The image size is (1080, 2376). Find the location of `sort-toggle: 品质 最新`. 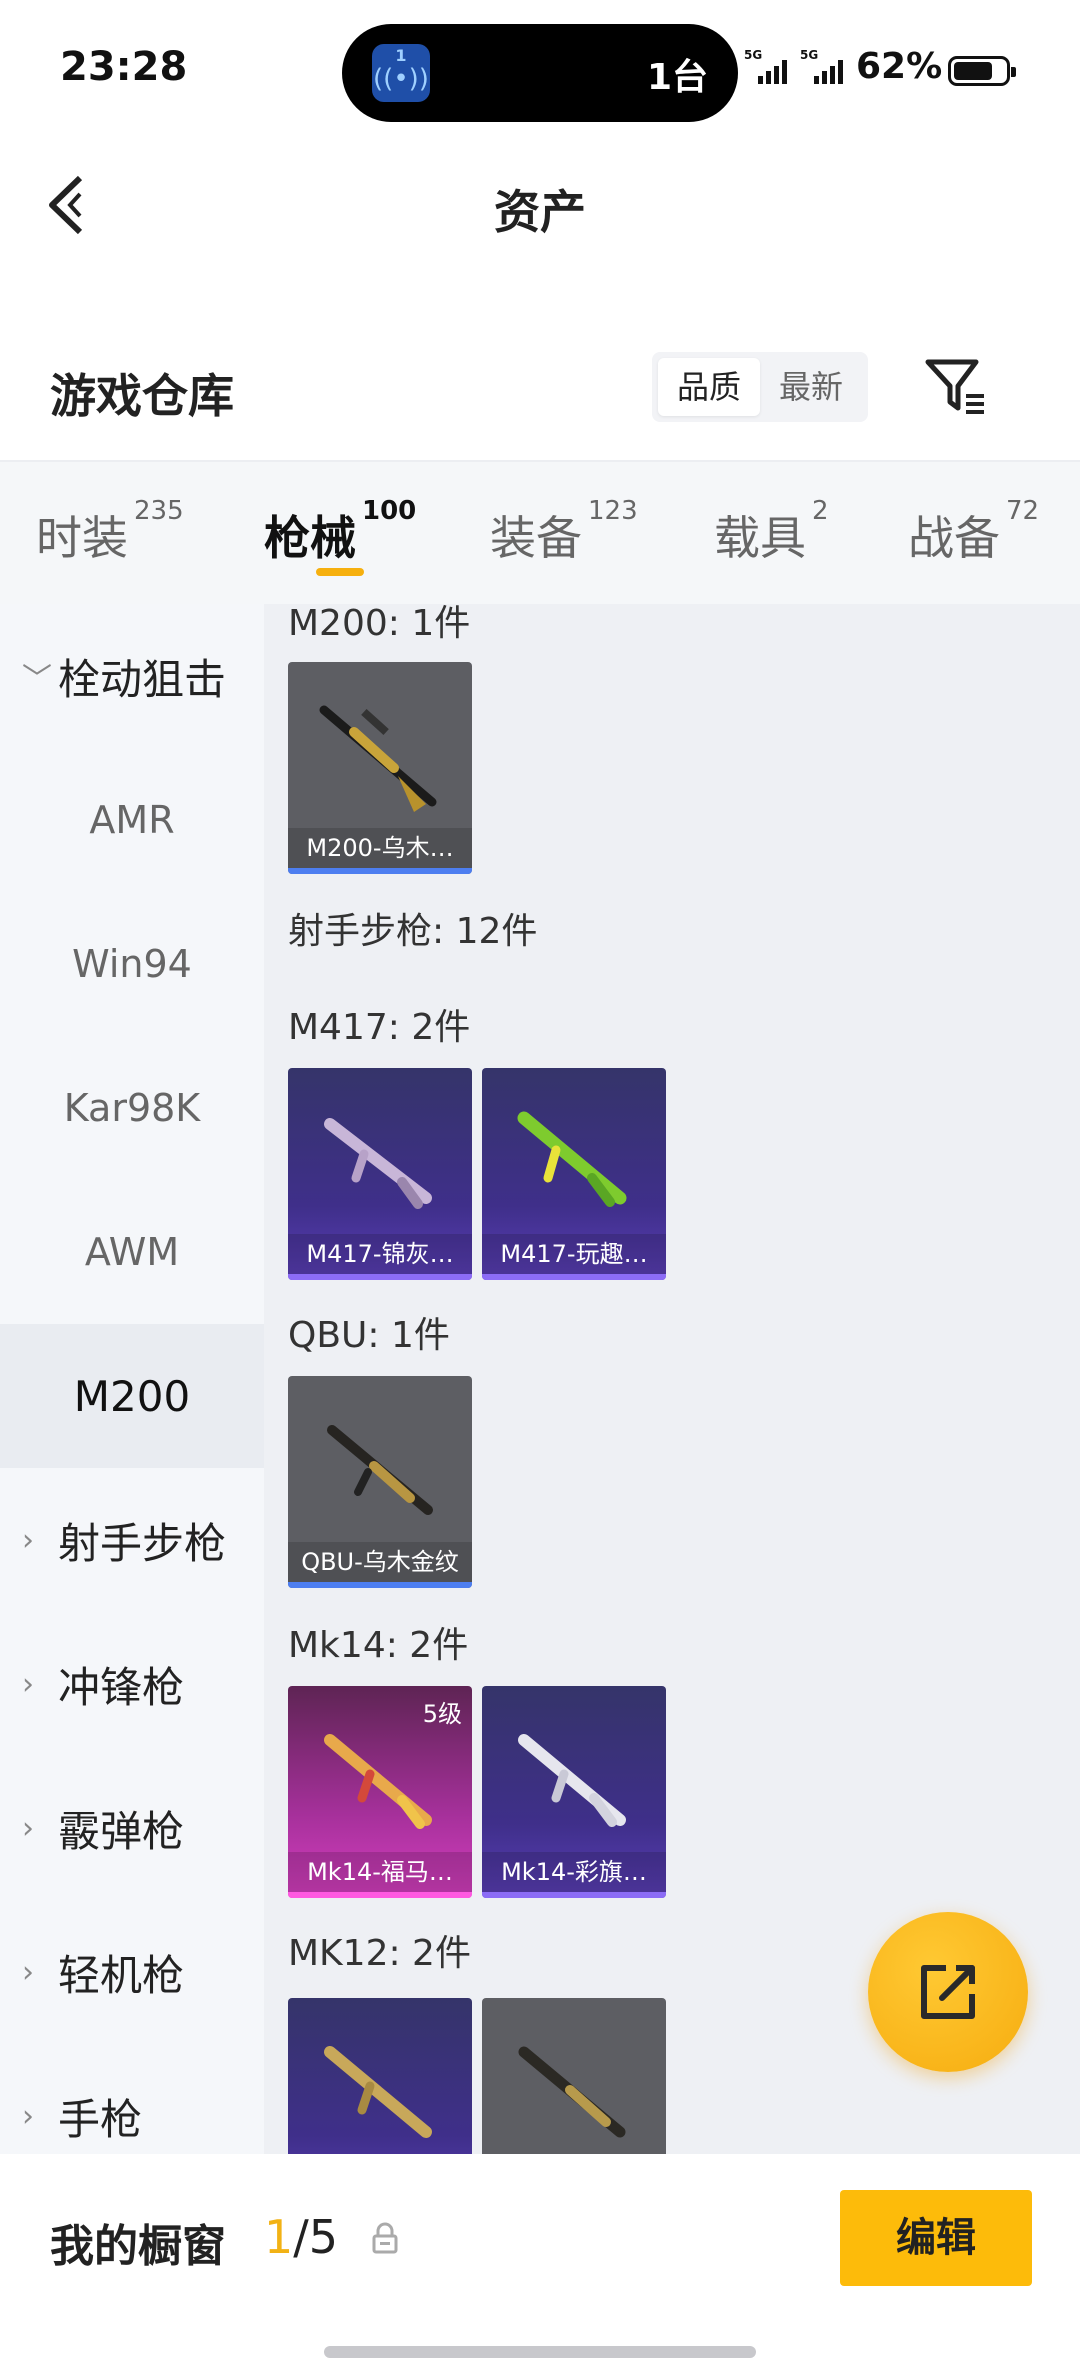

sort-toggle: 品质 最新 is located at coordinates (760, 387).